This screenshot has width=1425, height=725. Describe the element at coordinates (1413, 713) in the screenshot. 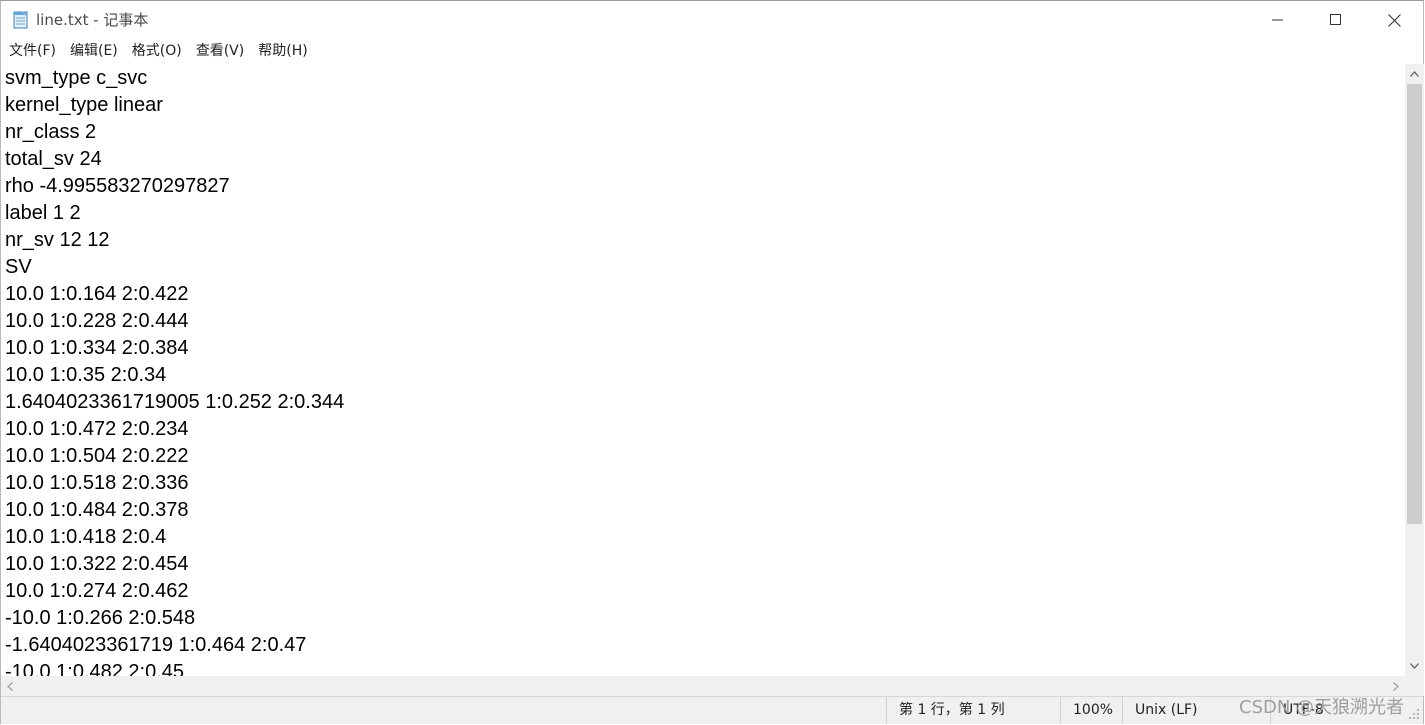

I see `resize-grip-icon` at that location.